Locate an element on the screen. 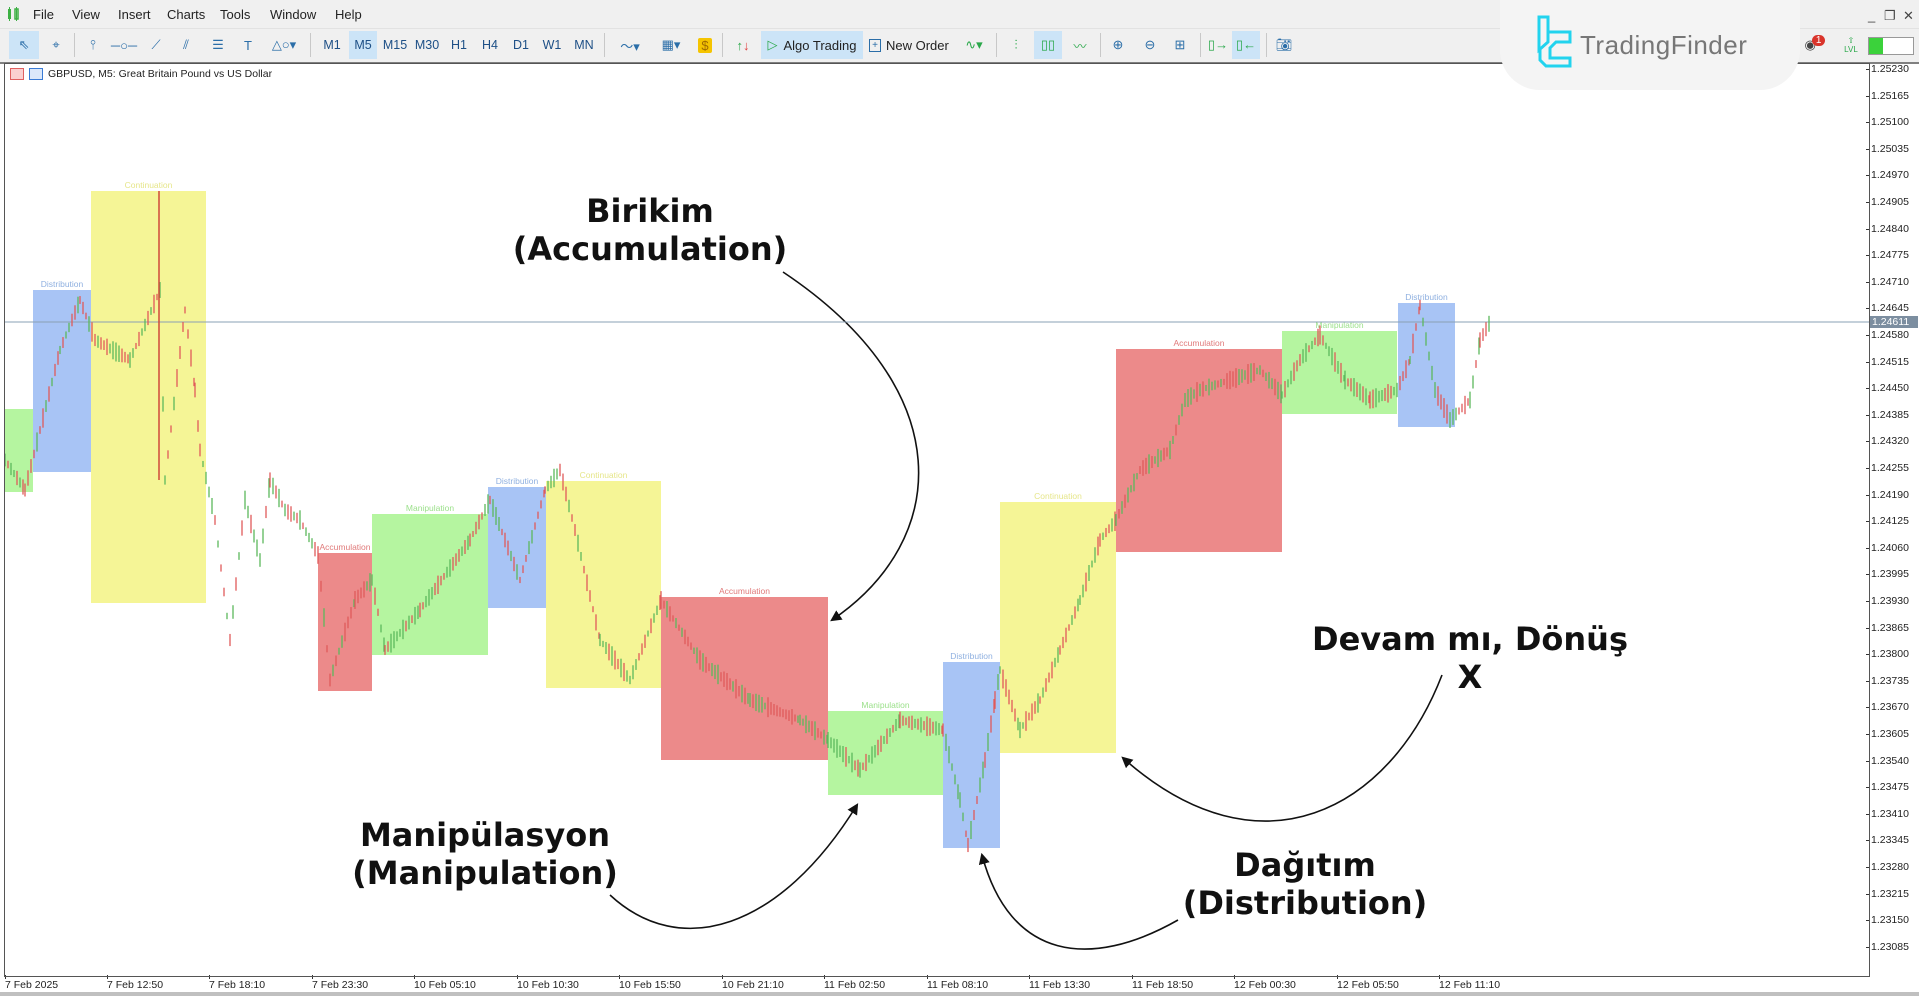 The width and height of the screenshot is (1919, 996). account-button: ◉ 1 is located at coordinates (1815, 45).